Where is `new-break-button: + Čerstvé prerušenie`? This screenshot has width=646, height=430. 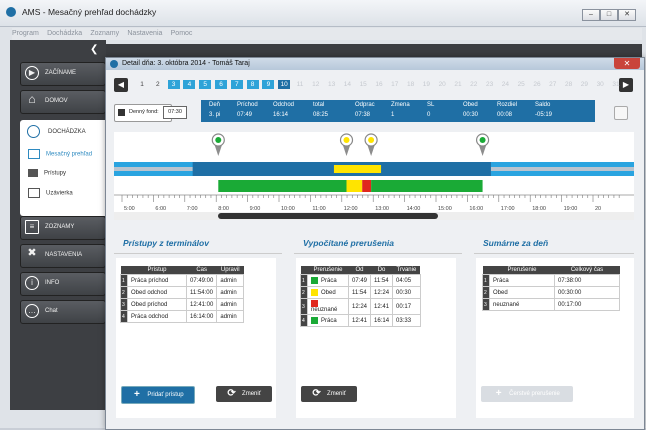
new-break-button: + Čerstvé prerušenie is located at coordinates (527, 394).